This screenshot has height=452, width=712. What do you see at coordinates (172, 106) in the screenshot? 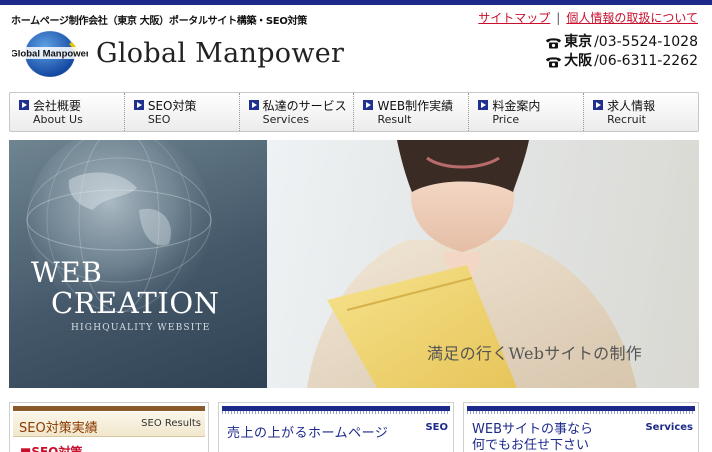
I see `nav-label-jp: SEO対策` at bounding box center [172, 106].